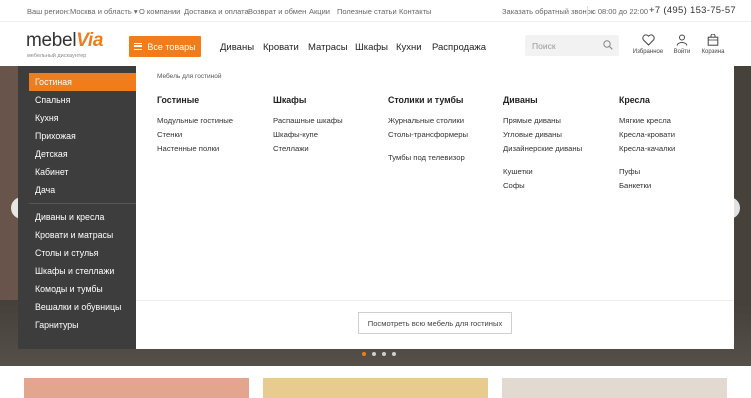 The height and width of the screenshot is (398, 751). What do you see at coordinates (674, 100) in the screenshot?
I see `column-heading: Кресла` at bounding box center [674, 100].